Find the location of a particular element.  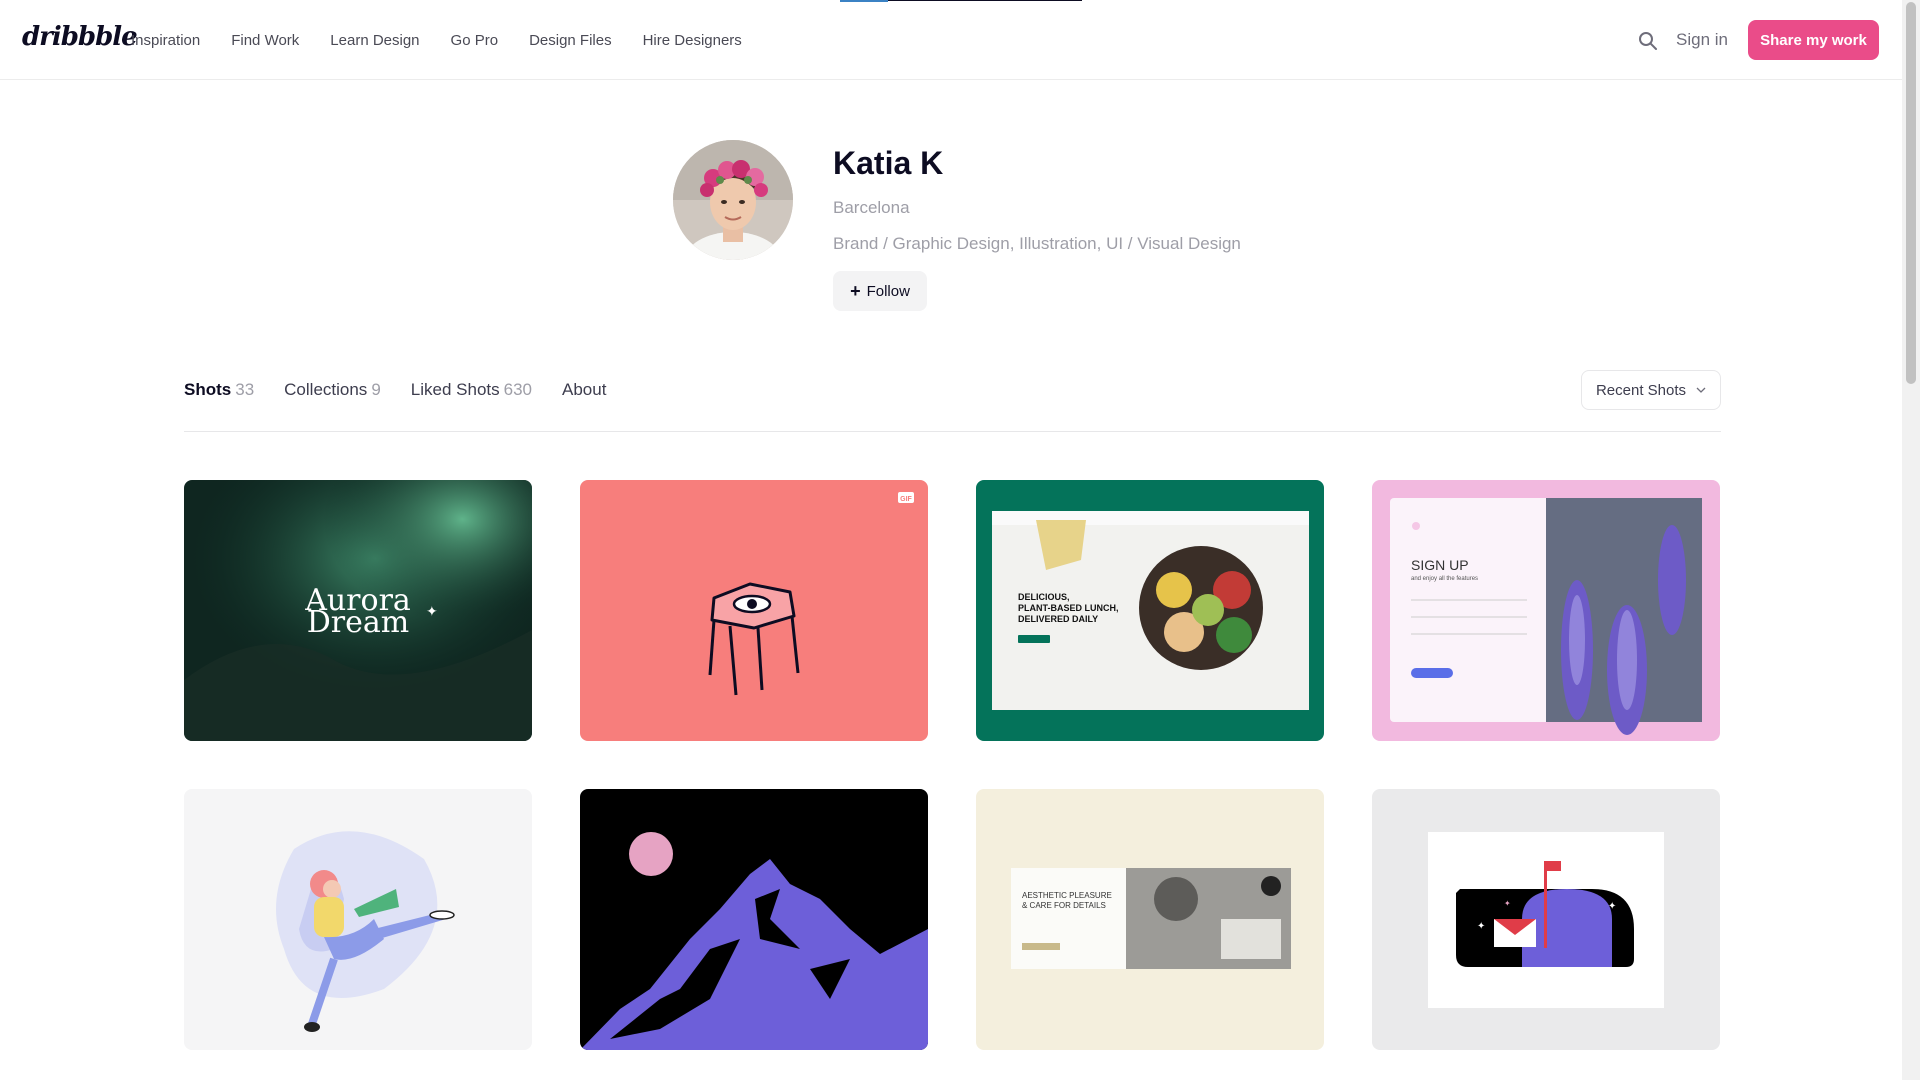

chevron-down-icon is located at coordinates (1701, 390).